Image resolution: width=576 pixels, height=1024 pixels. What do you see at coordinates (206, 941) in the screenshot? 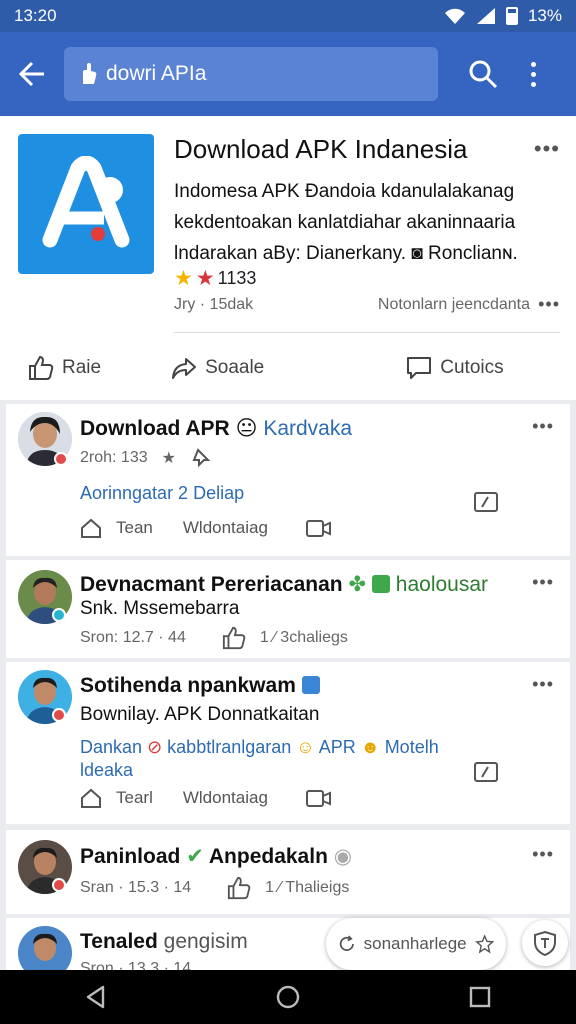
I see `author-sub: gengisim` at bounding box center [206, 941].